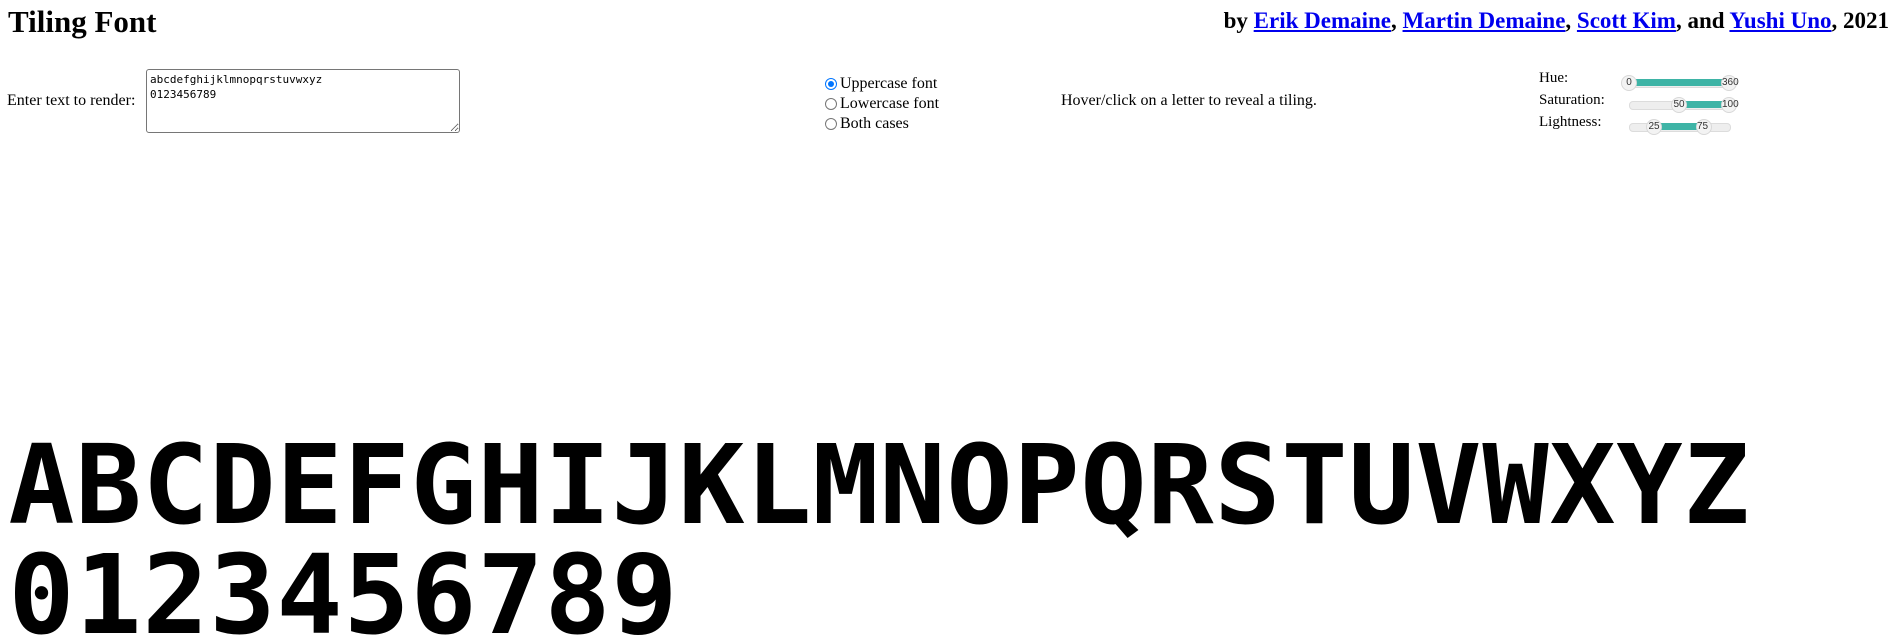  I want to click on rendered-glyph: L, so click(778, 485).